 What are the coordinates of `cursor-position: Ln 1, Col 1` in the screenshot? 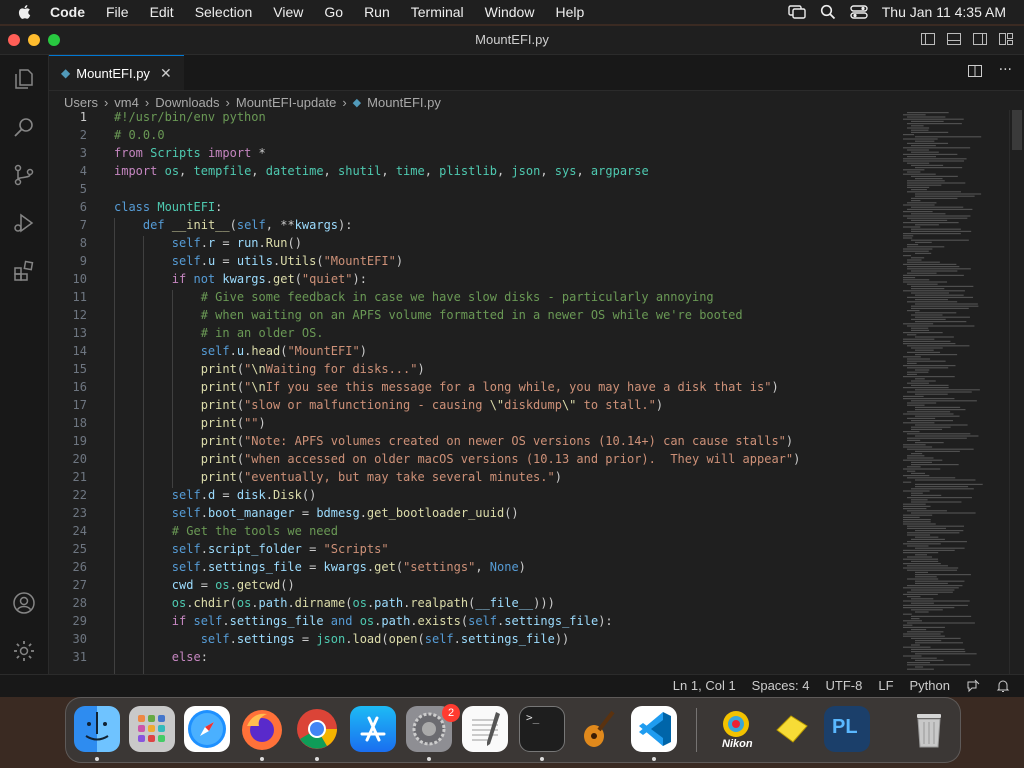 It's located at (704, 685).